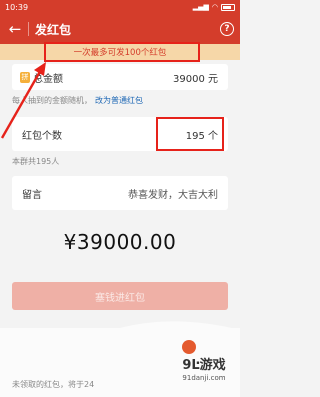  Describe the element at coordinates (25, 77) in the screenshot. I see `pin-icon: 拼` at that location.